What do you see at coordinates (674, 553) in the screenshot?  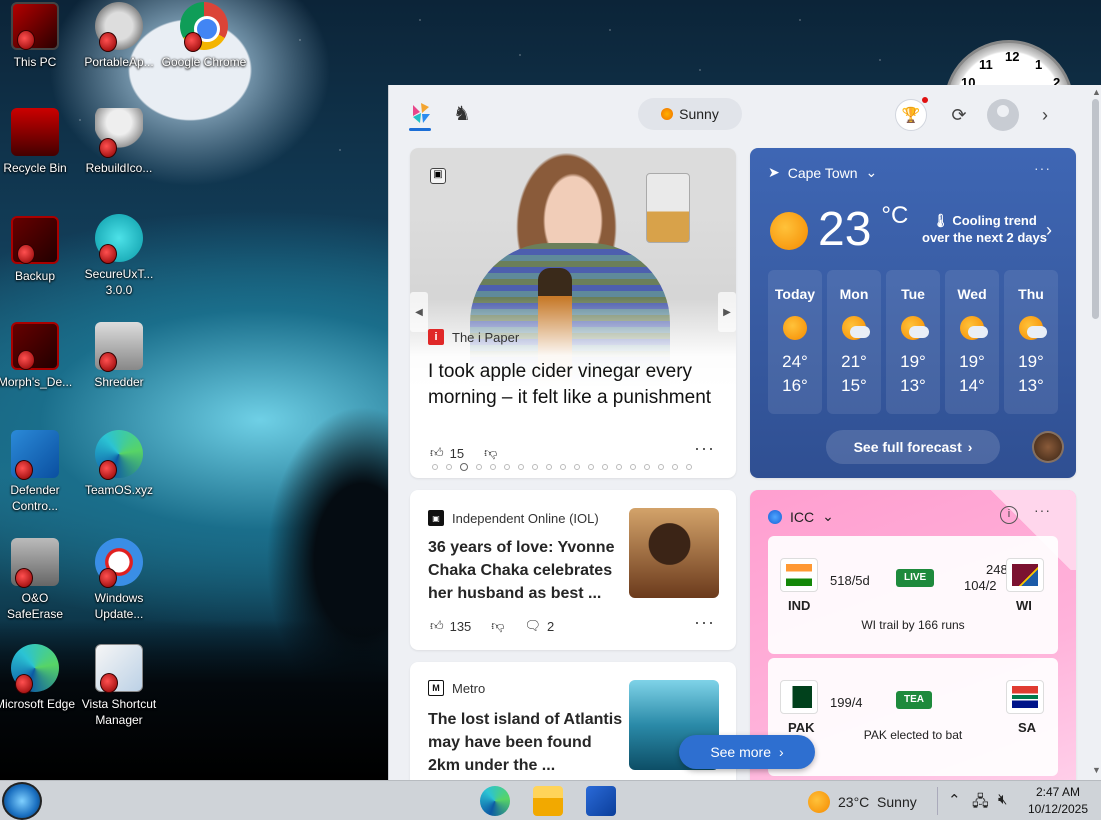 I see `news-thumbnail` at bounding box center [674, 553].